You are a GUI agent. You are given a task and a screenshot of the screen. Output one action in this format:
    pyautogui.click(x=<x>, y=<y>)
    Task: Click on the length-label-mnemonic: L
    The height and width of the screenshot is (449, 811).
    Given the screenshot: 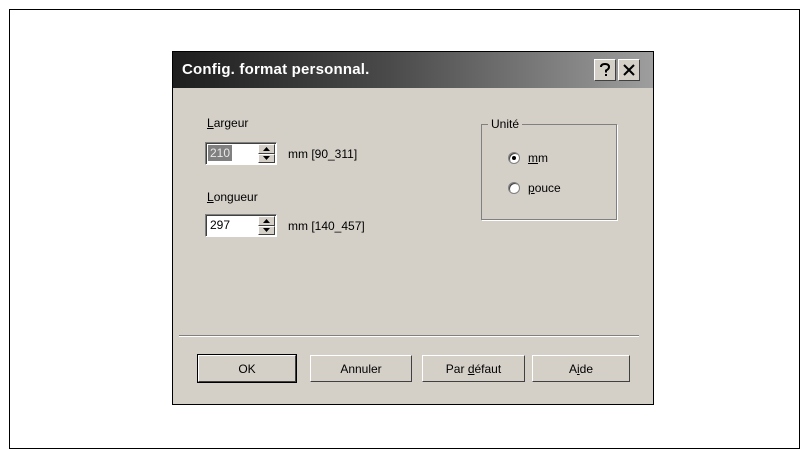 What is the action you would take?
    pyautogui.click(x=210, y=197)
    